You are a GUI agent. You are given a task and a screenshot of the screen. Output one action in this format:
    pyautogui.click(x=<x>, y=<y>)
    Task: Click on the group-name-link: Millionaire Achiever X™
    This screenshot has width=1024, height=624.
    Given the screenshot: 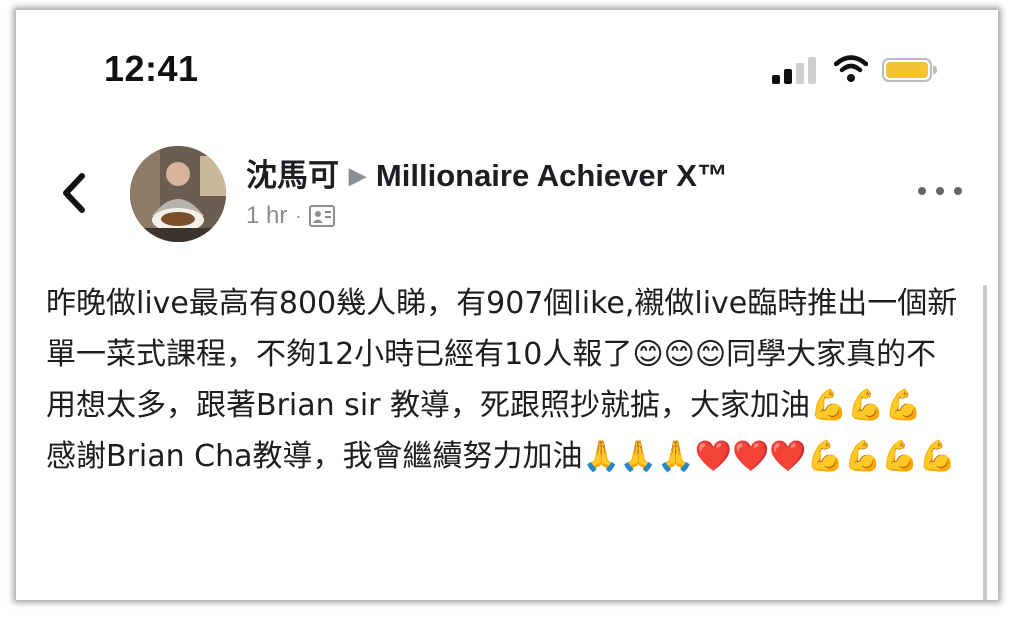 What is the action you would take?
    pyautogui.click(x=552, y=175)
    